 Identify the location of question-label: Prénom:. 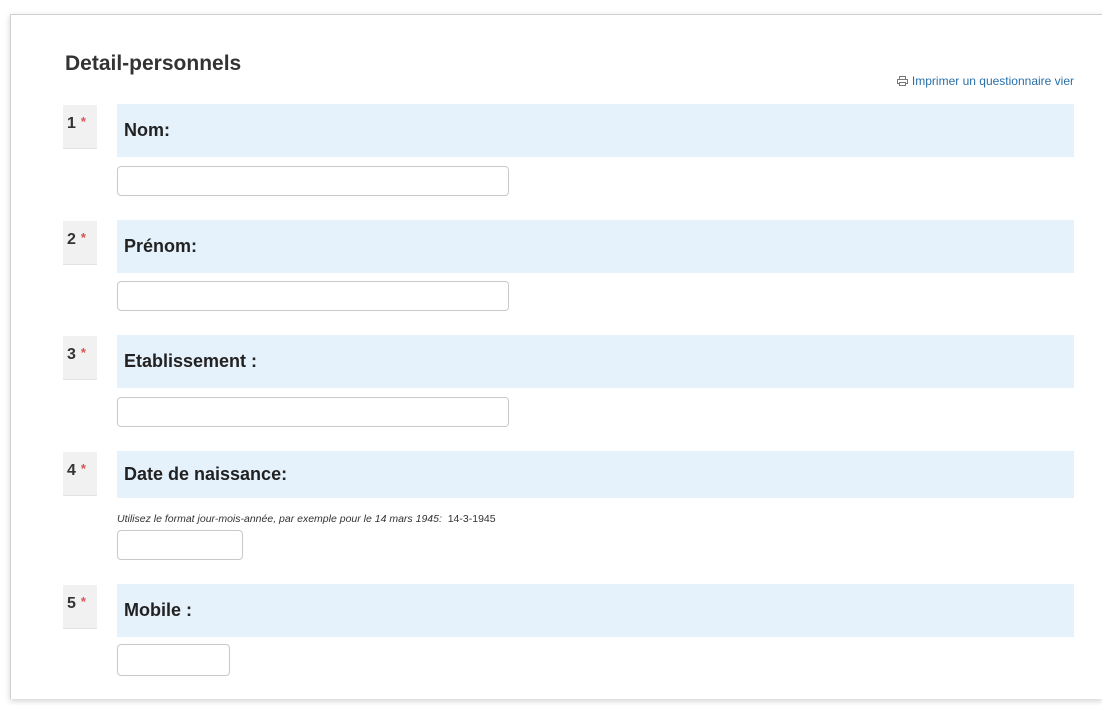
(595, 246).